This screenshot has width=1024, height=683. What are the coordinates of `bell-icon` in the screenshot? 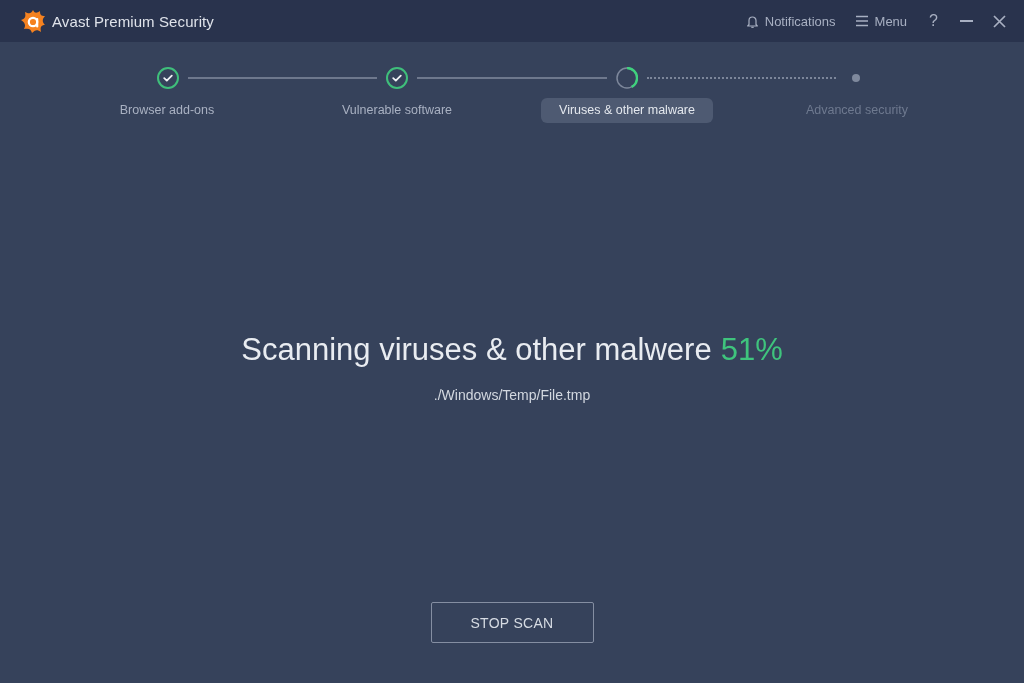 It's located at (752, 21).